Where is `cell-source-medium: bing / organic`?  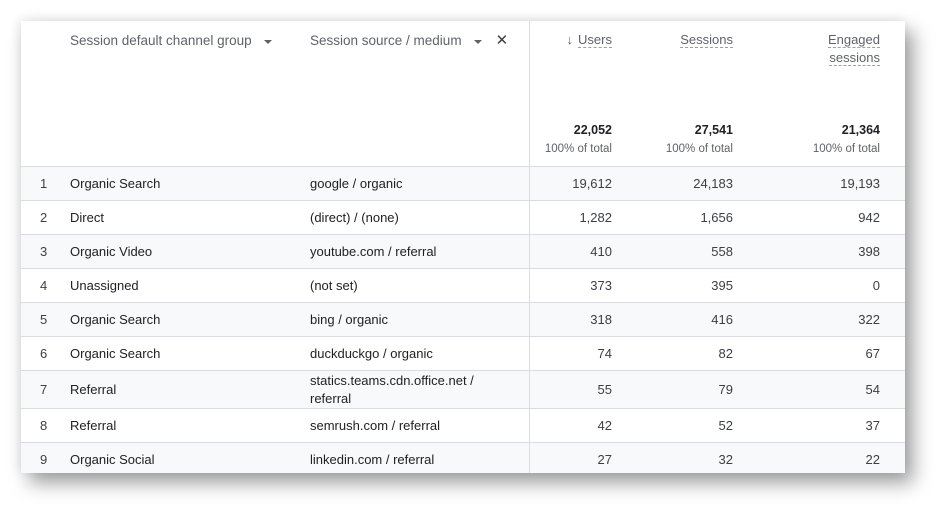 cell-source-medium: bing / organic is located at coordinates (349, 319).